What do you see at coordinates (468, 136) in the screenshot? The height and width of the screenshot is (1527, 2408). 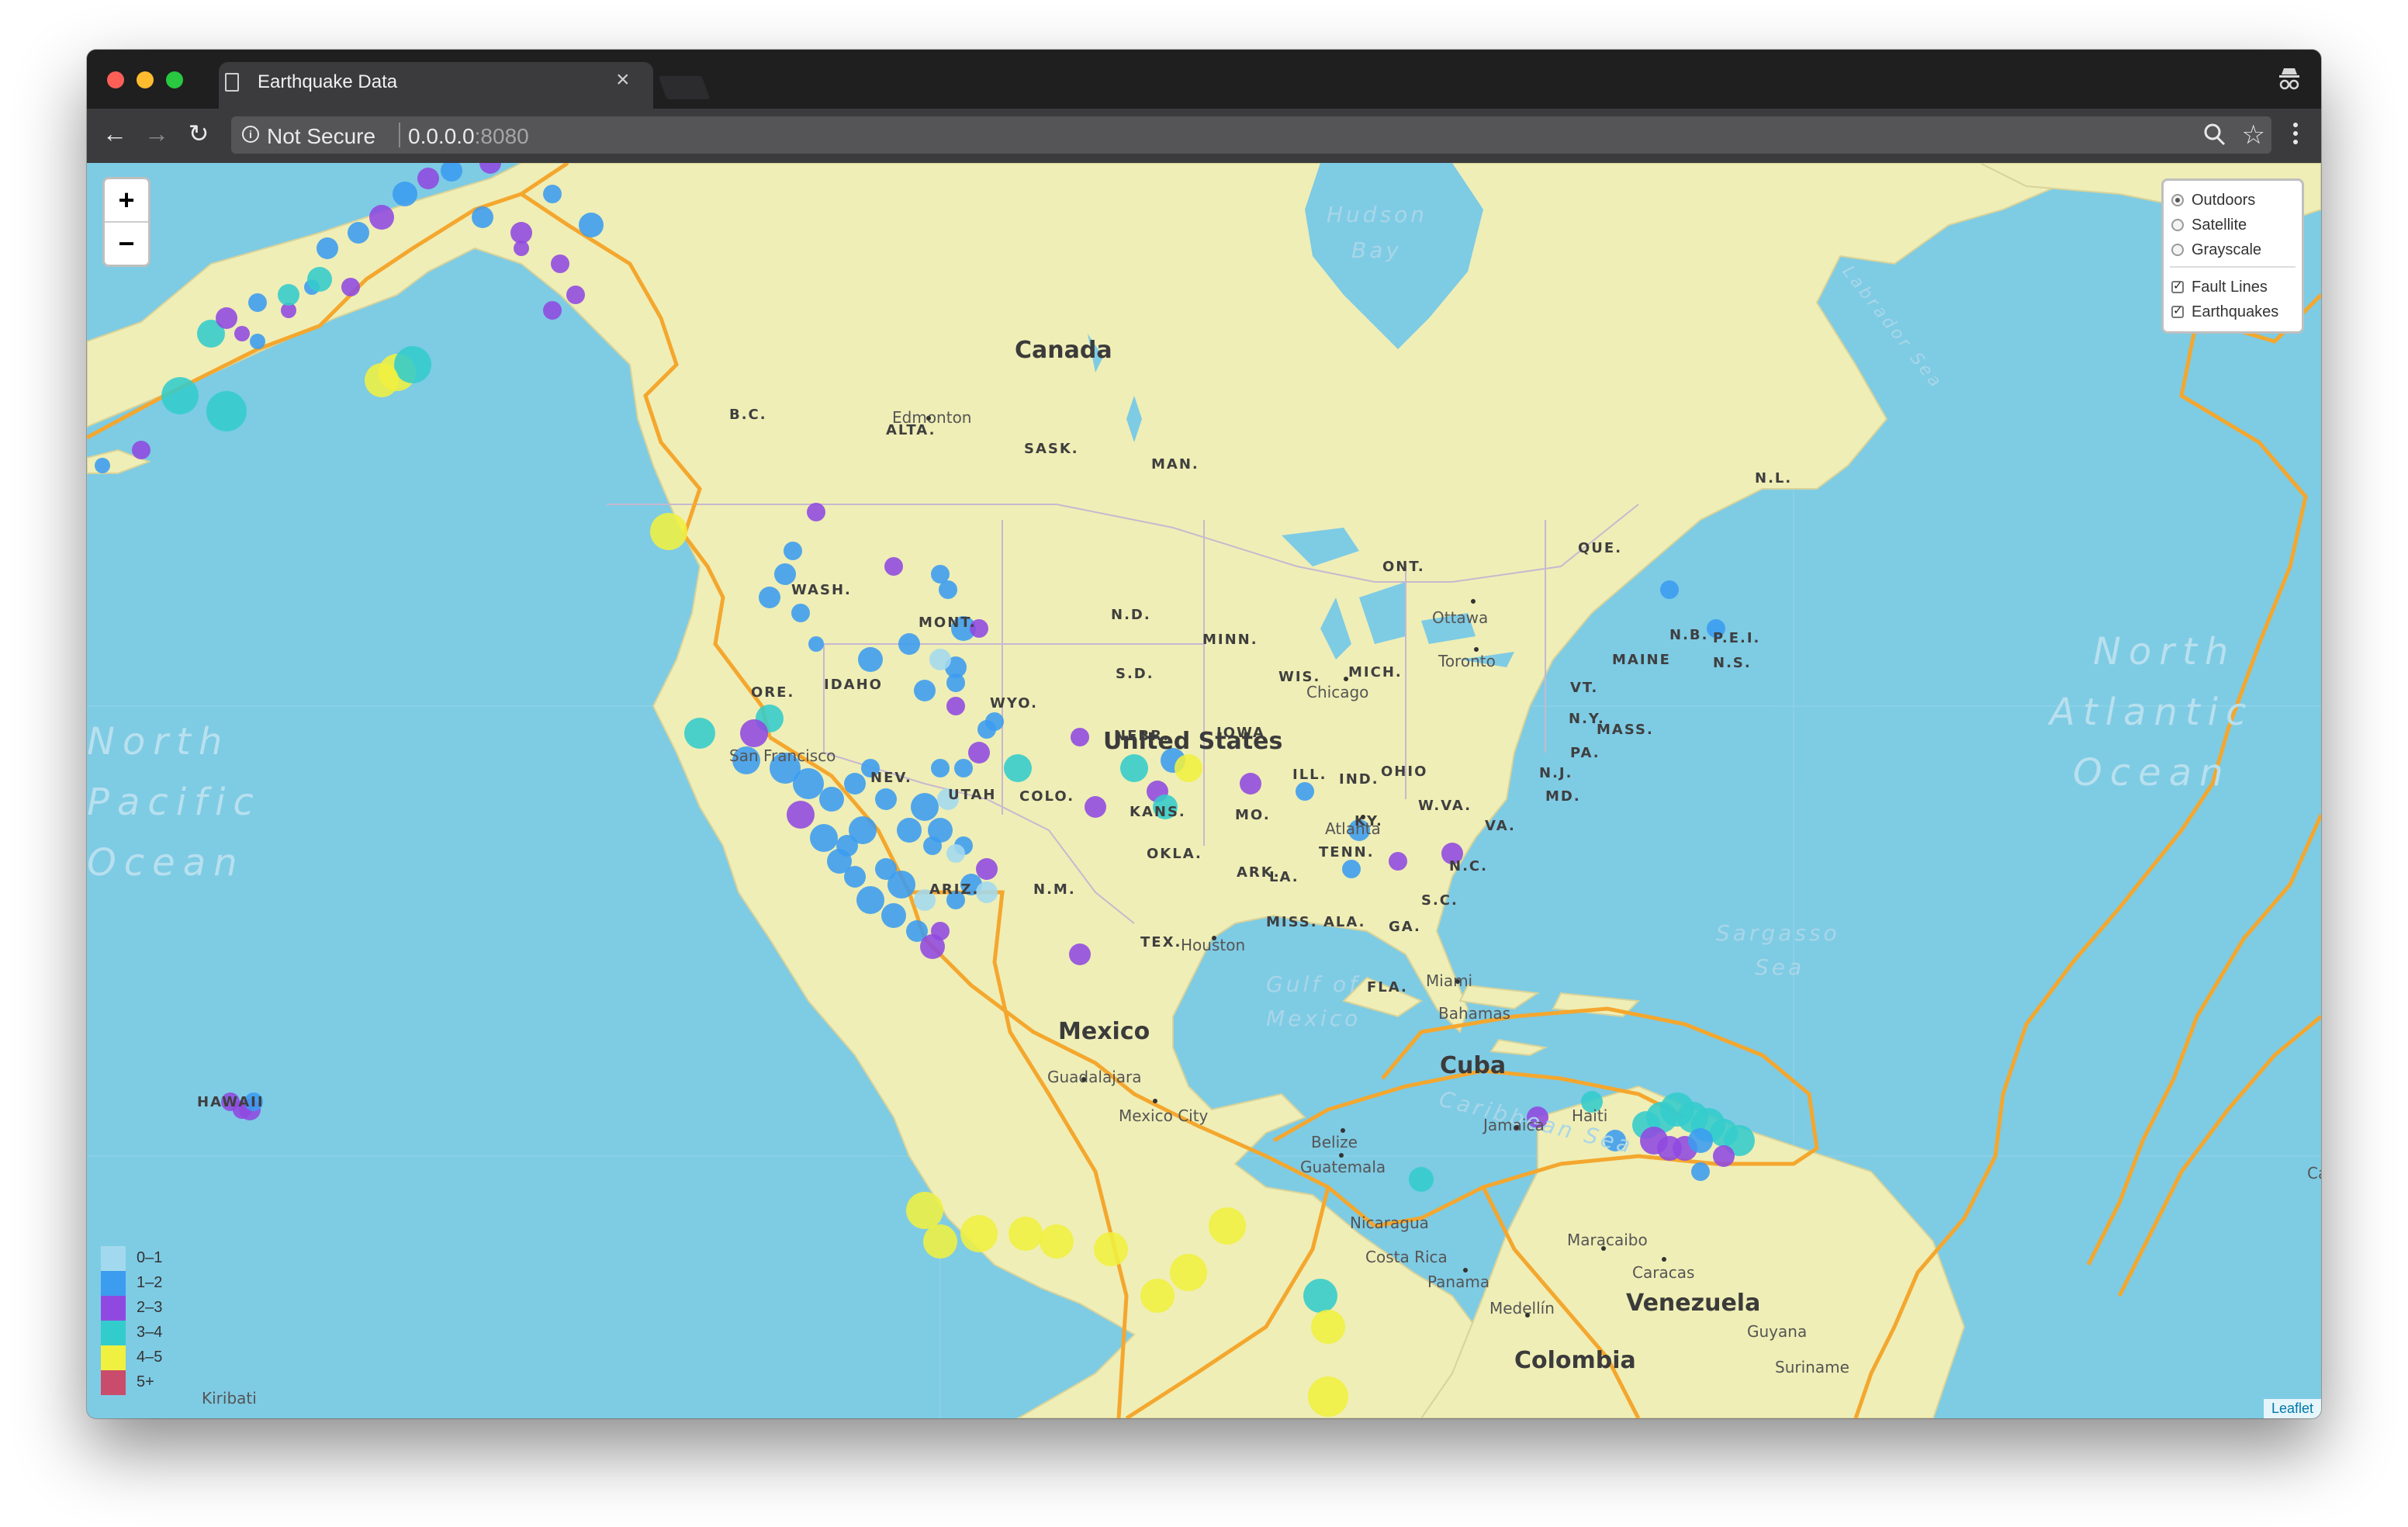 I see `url-text: 0.0.0.0:8080` at bounding box center [468, 136].